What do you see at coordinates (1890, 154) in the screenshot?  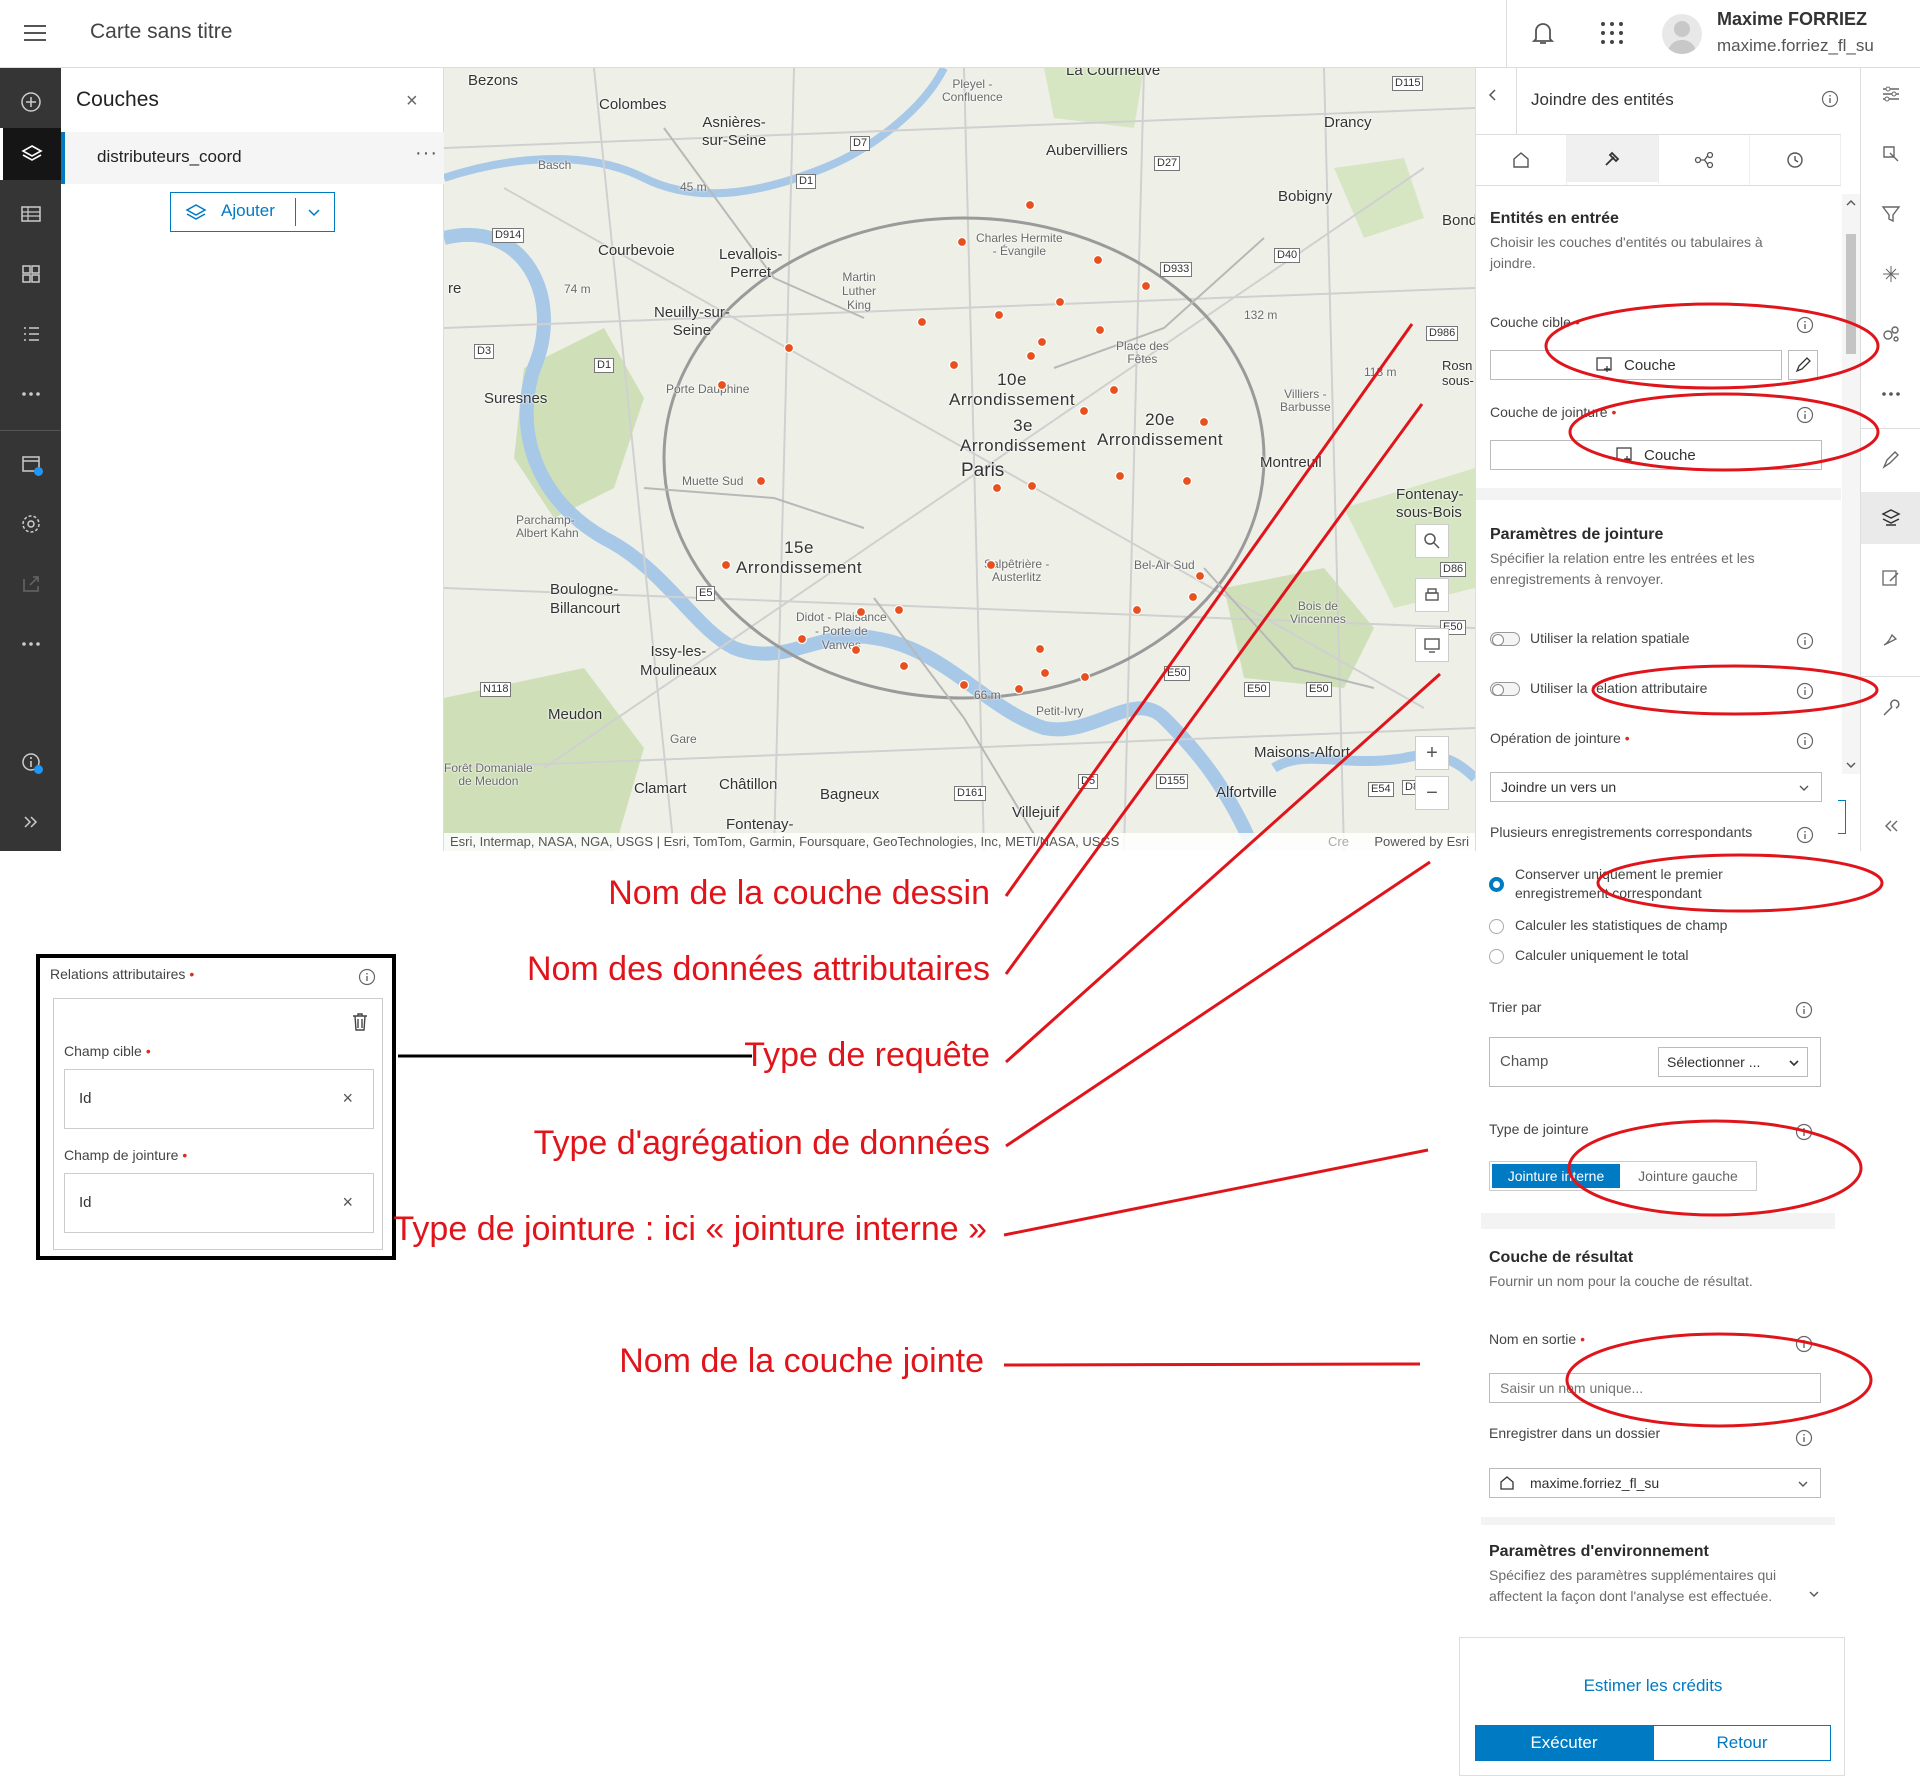 I see `styles-icon` at bounding box center [1890, 154].